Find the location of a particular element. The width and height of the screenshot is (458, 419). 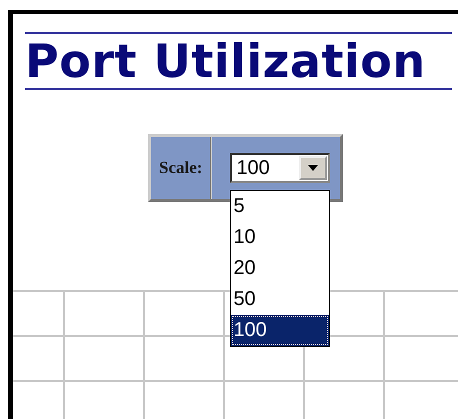

dropdown-option: 50 is located at coordinates (280, 299).